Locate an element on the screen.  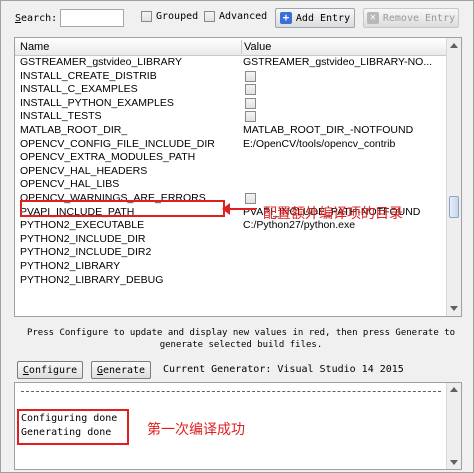
log-scrollbar is located at coordinates (453, 426).